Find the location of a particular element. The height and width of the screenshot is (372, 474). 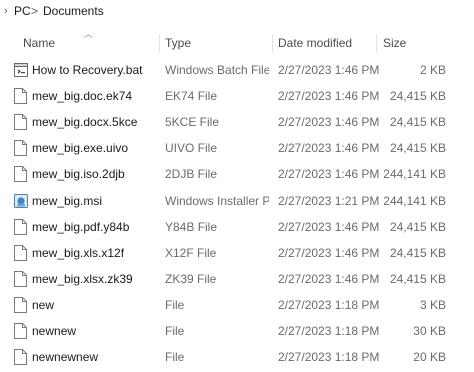

file-type: EK74 File is located at coordinates (191, 96).